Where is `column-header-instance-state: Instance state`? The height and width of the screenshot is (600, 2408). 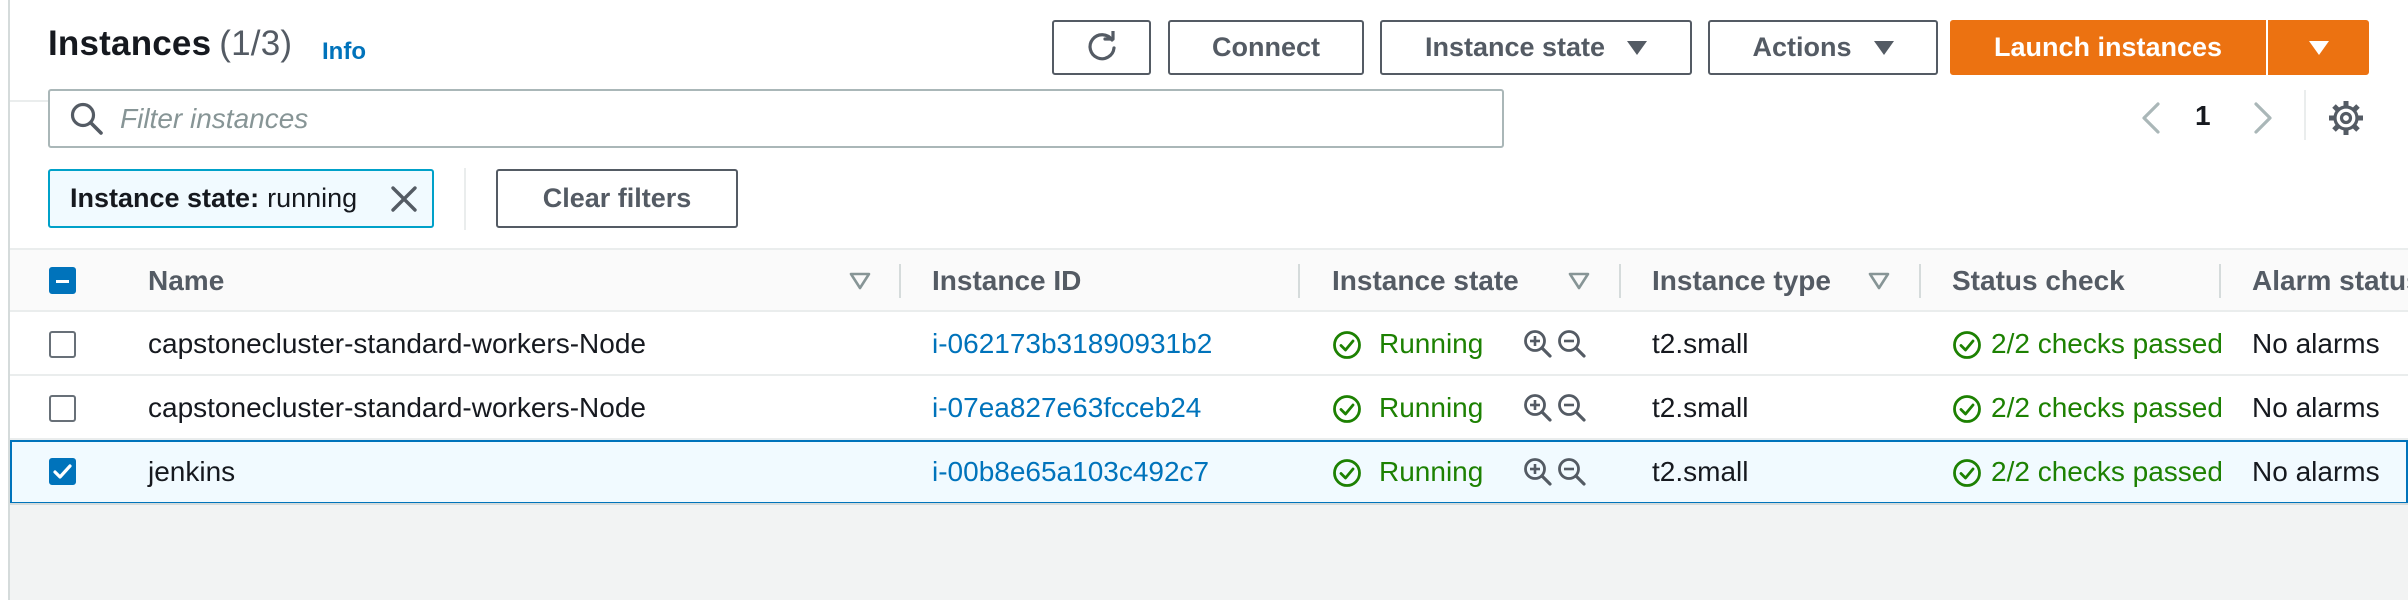
column-header-instance-state: Instance state is located at coordinates (1425, 281).